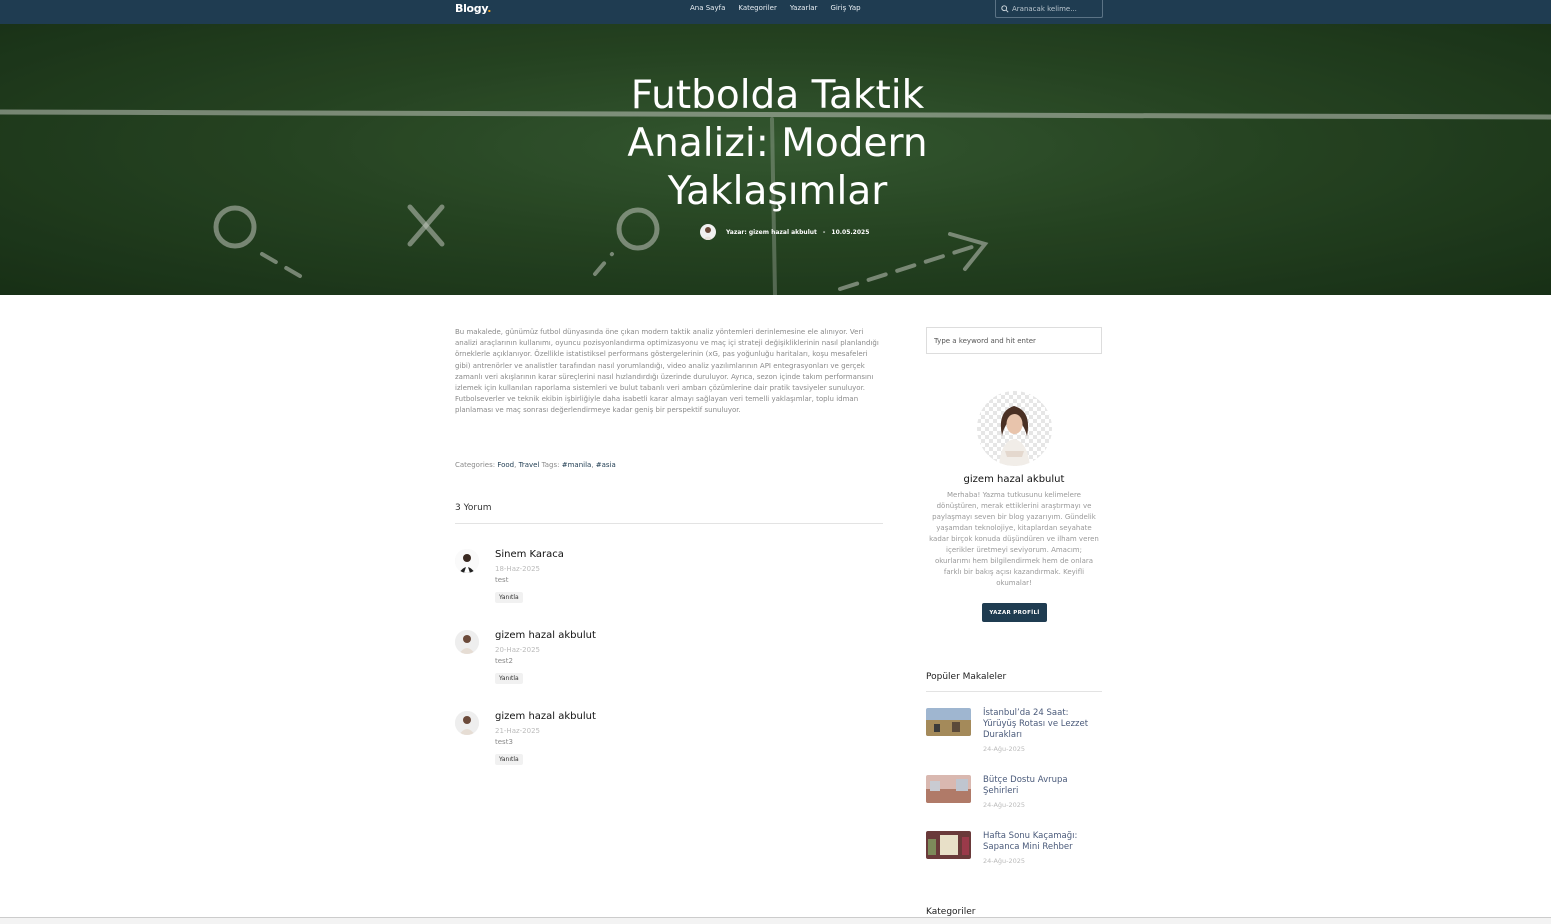 The height and width of the screenshot is (924, 1551). Describe the element at coordinates (518, 731) in the screenshot. I see `comment-date: 21-Haz-2025` at that location.